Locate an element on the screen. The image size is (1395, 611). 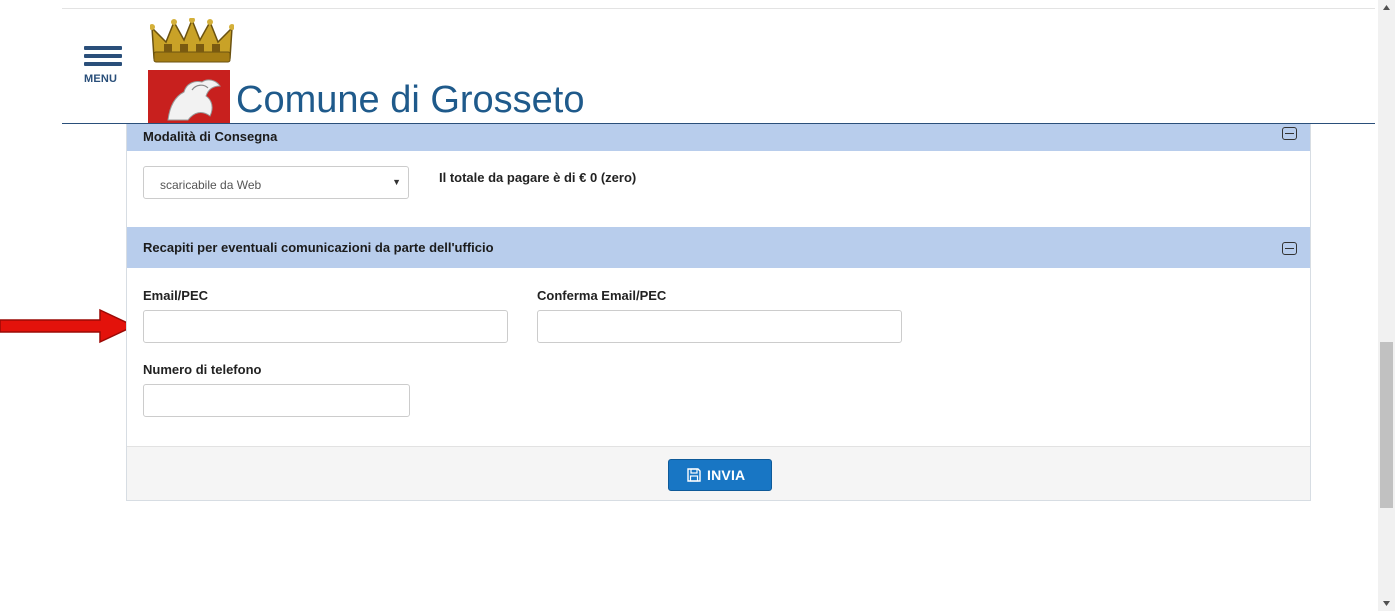
submit-button-label: INVIA is located at coordinates (726, 475).